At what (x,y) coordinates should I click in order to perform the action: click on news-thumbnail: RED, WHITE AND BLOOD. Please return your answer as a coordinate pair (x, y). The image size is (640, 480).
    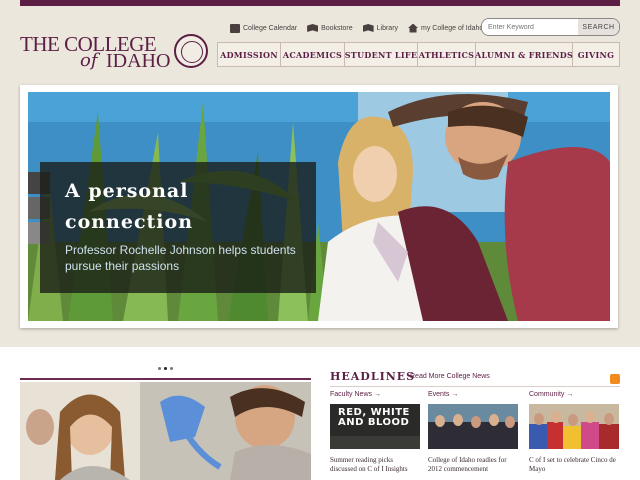
    Looking at the image, I should click on (375, 426).